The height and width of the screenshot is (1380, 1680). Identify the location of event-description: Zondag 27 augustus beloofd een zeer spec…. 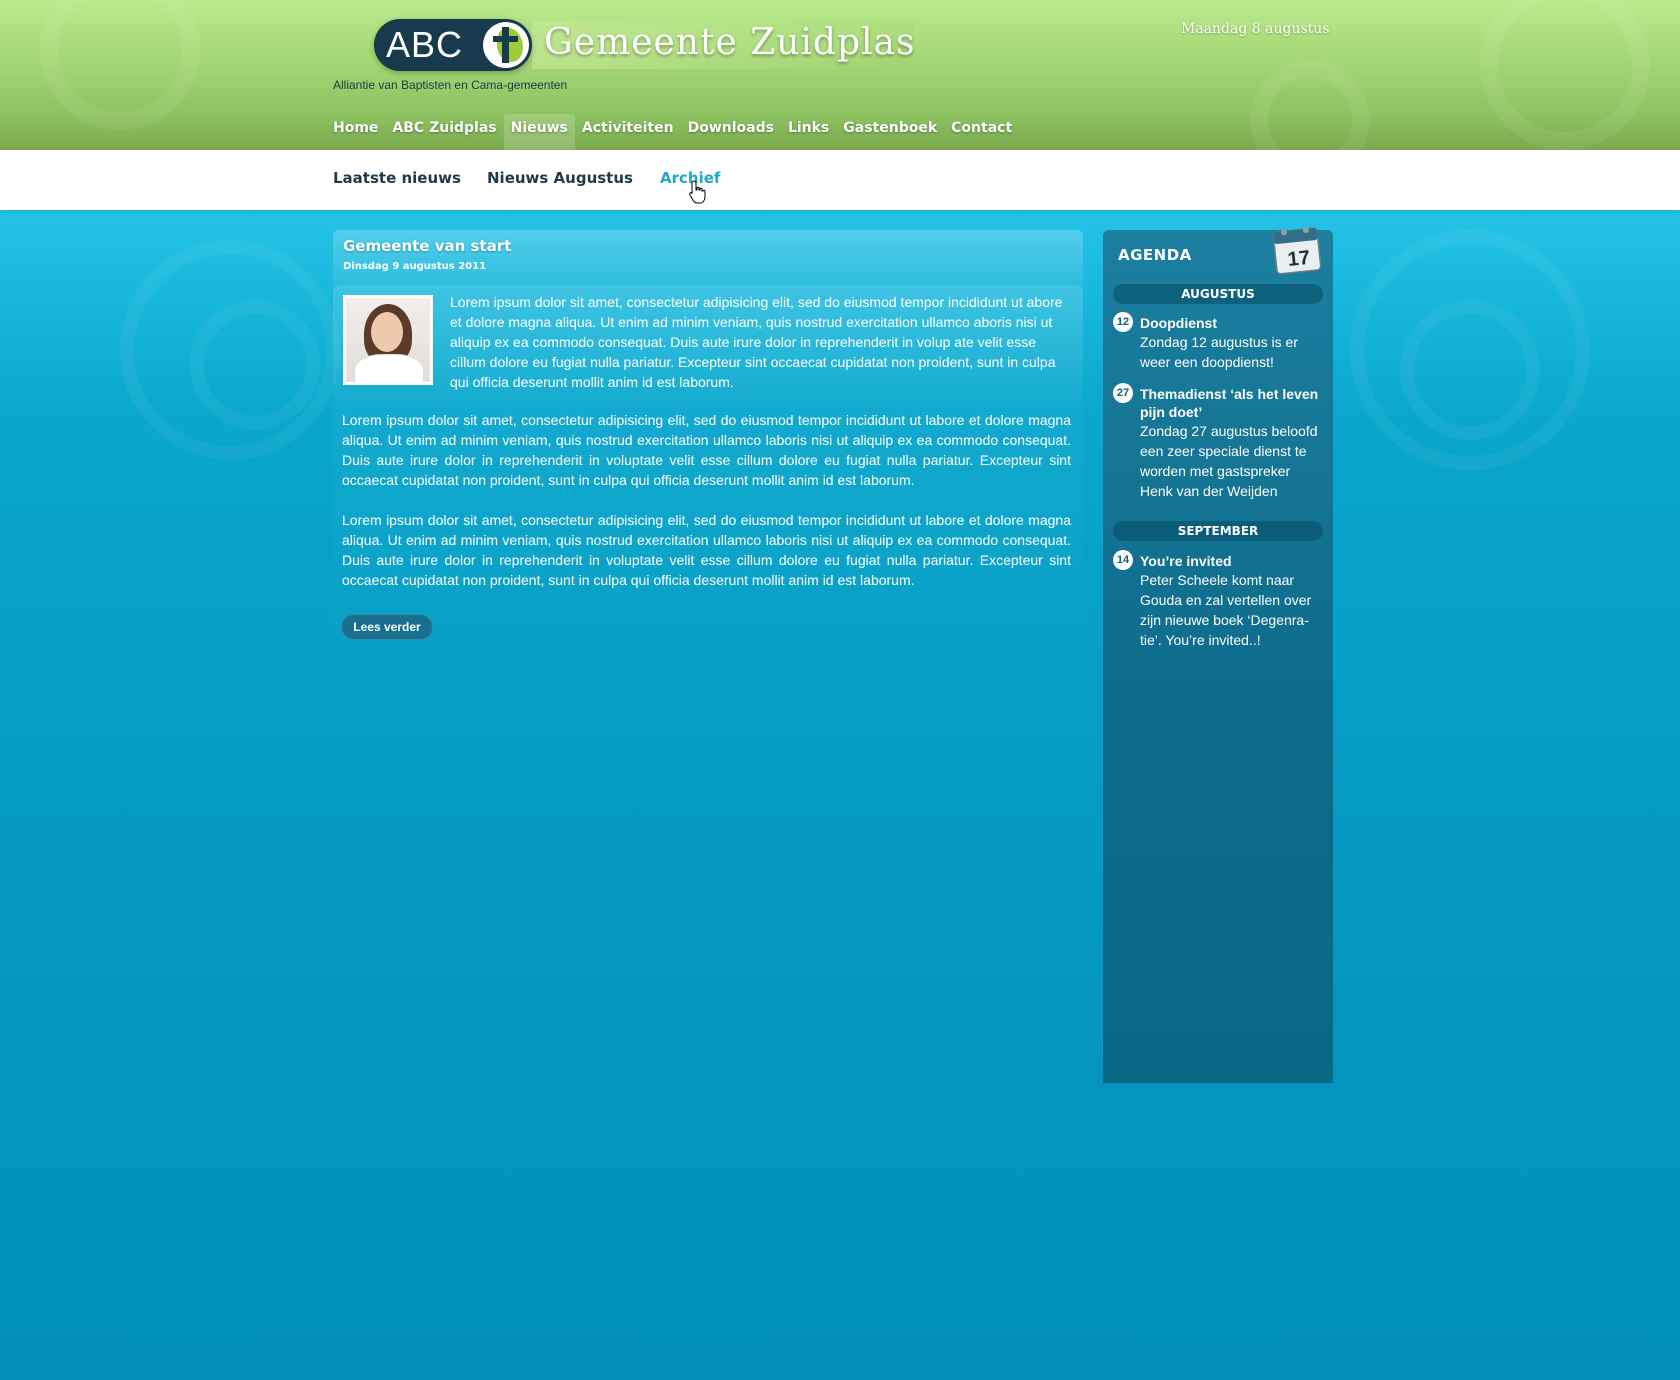
(1229, 461).